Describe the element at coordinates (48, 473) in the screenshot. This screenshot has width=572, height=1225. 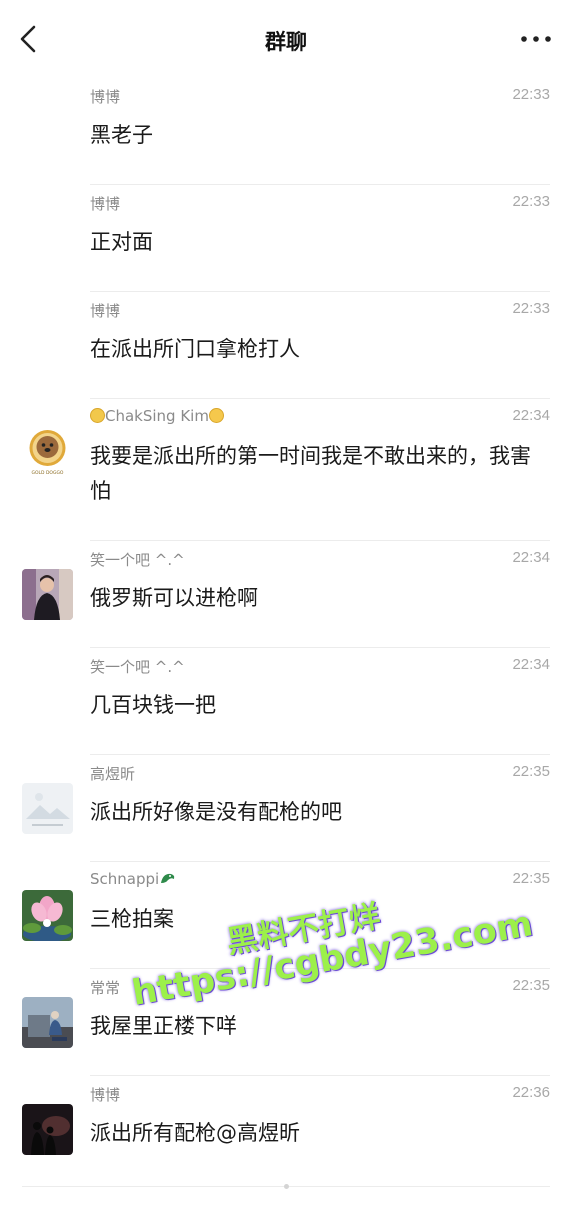
I see `svg-text: GOLD DOGGO` at that location.